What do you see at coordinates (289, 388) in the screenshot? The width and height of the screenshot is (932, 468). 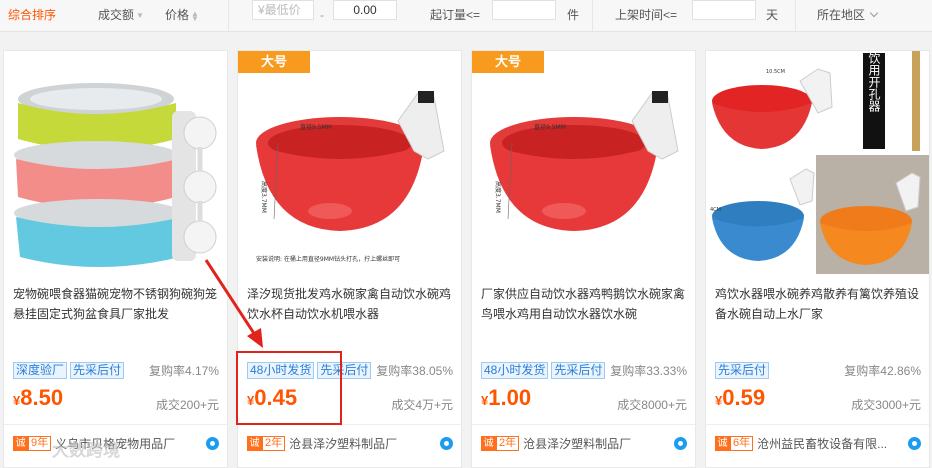 I see `highlight-box` at bounding box center [289, 388].